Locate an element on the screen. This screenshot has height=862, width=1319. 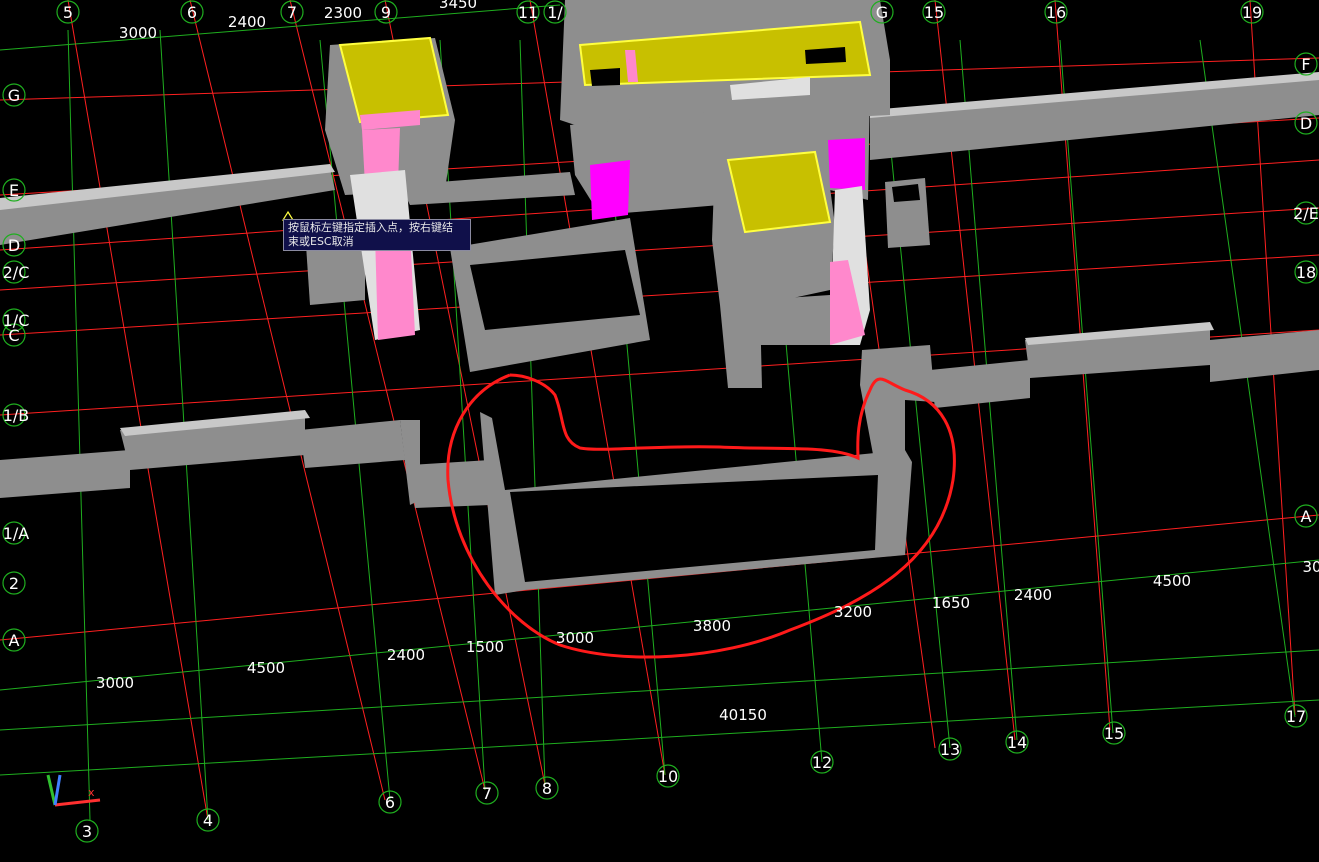
axis-label-left: 1/A is located at coordinates (16, 533).